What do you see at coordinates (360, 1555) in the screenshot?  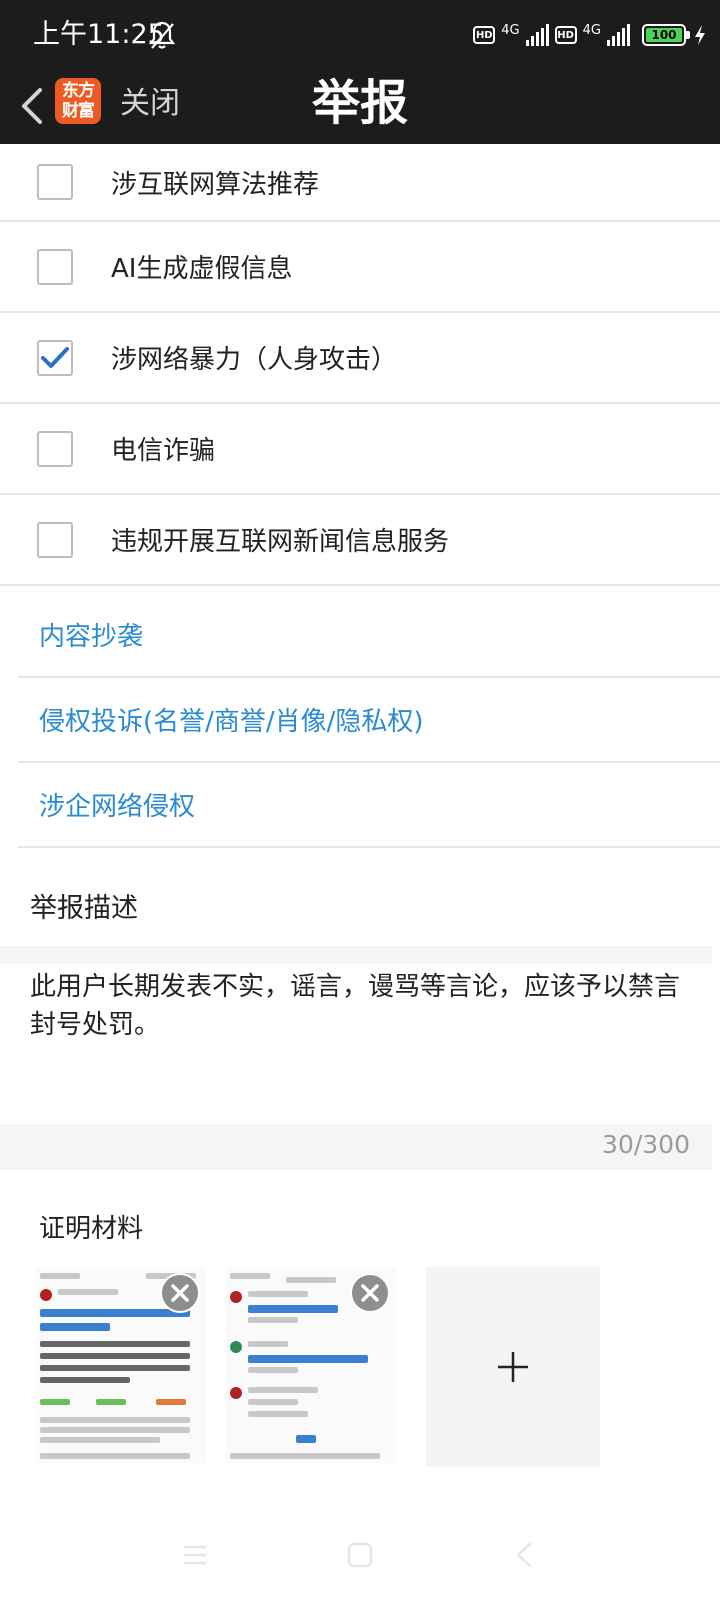 I see `home-icon` at bounding box center [360, 1555].